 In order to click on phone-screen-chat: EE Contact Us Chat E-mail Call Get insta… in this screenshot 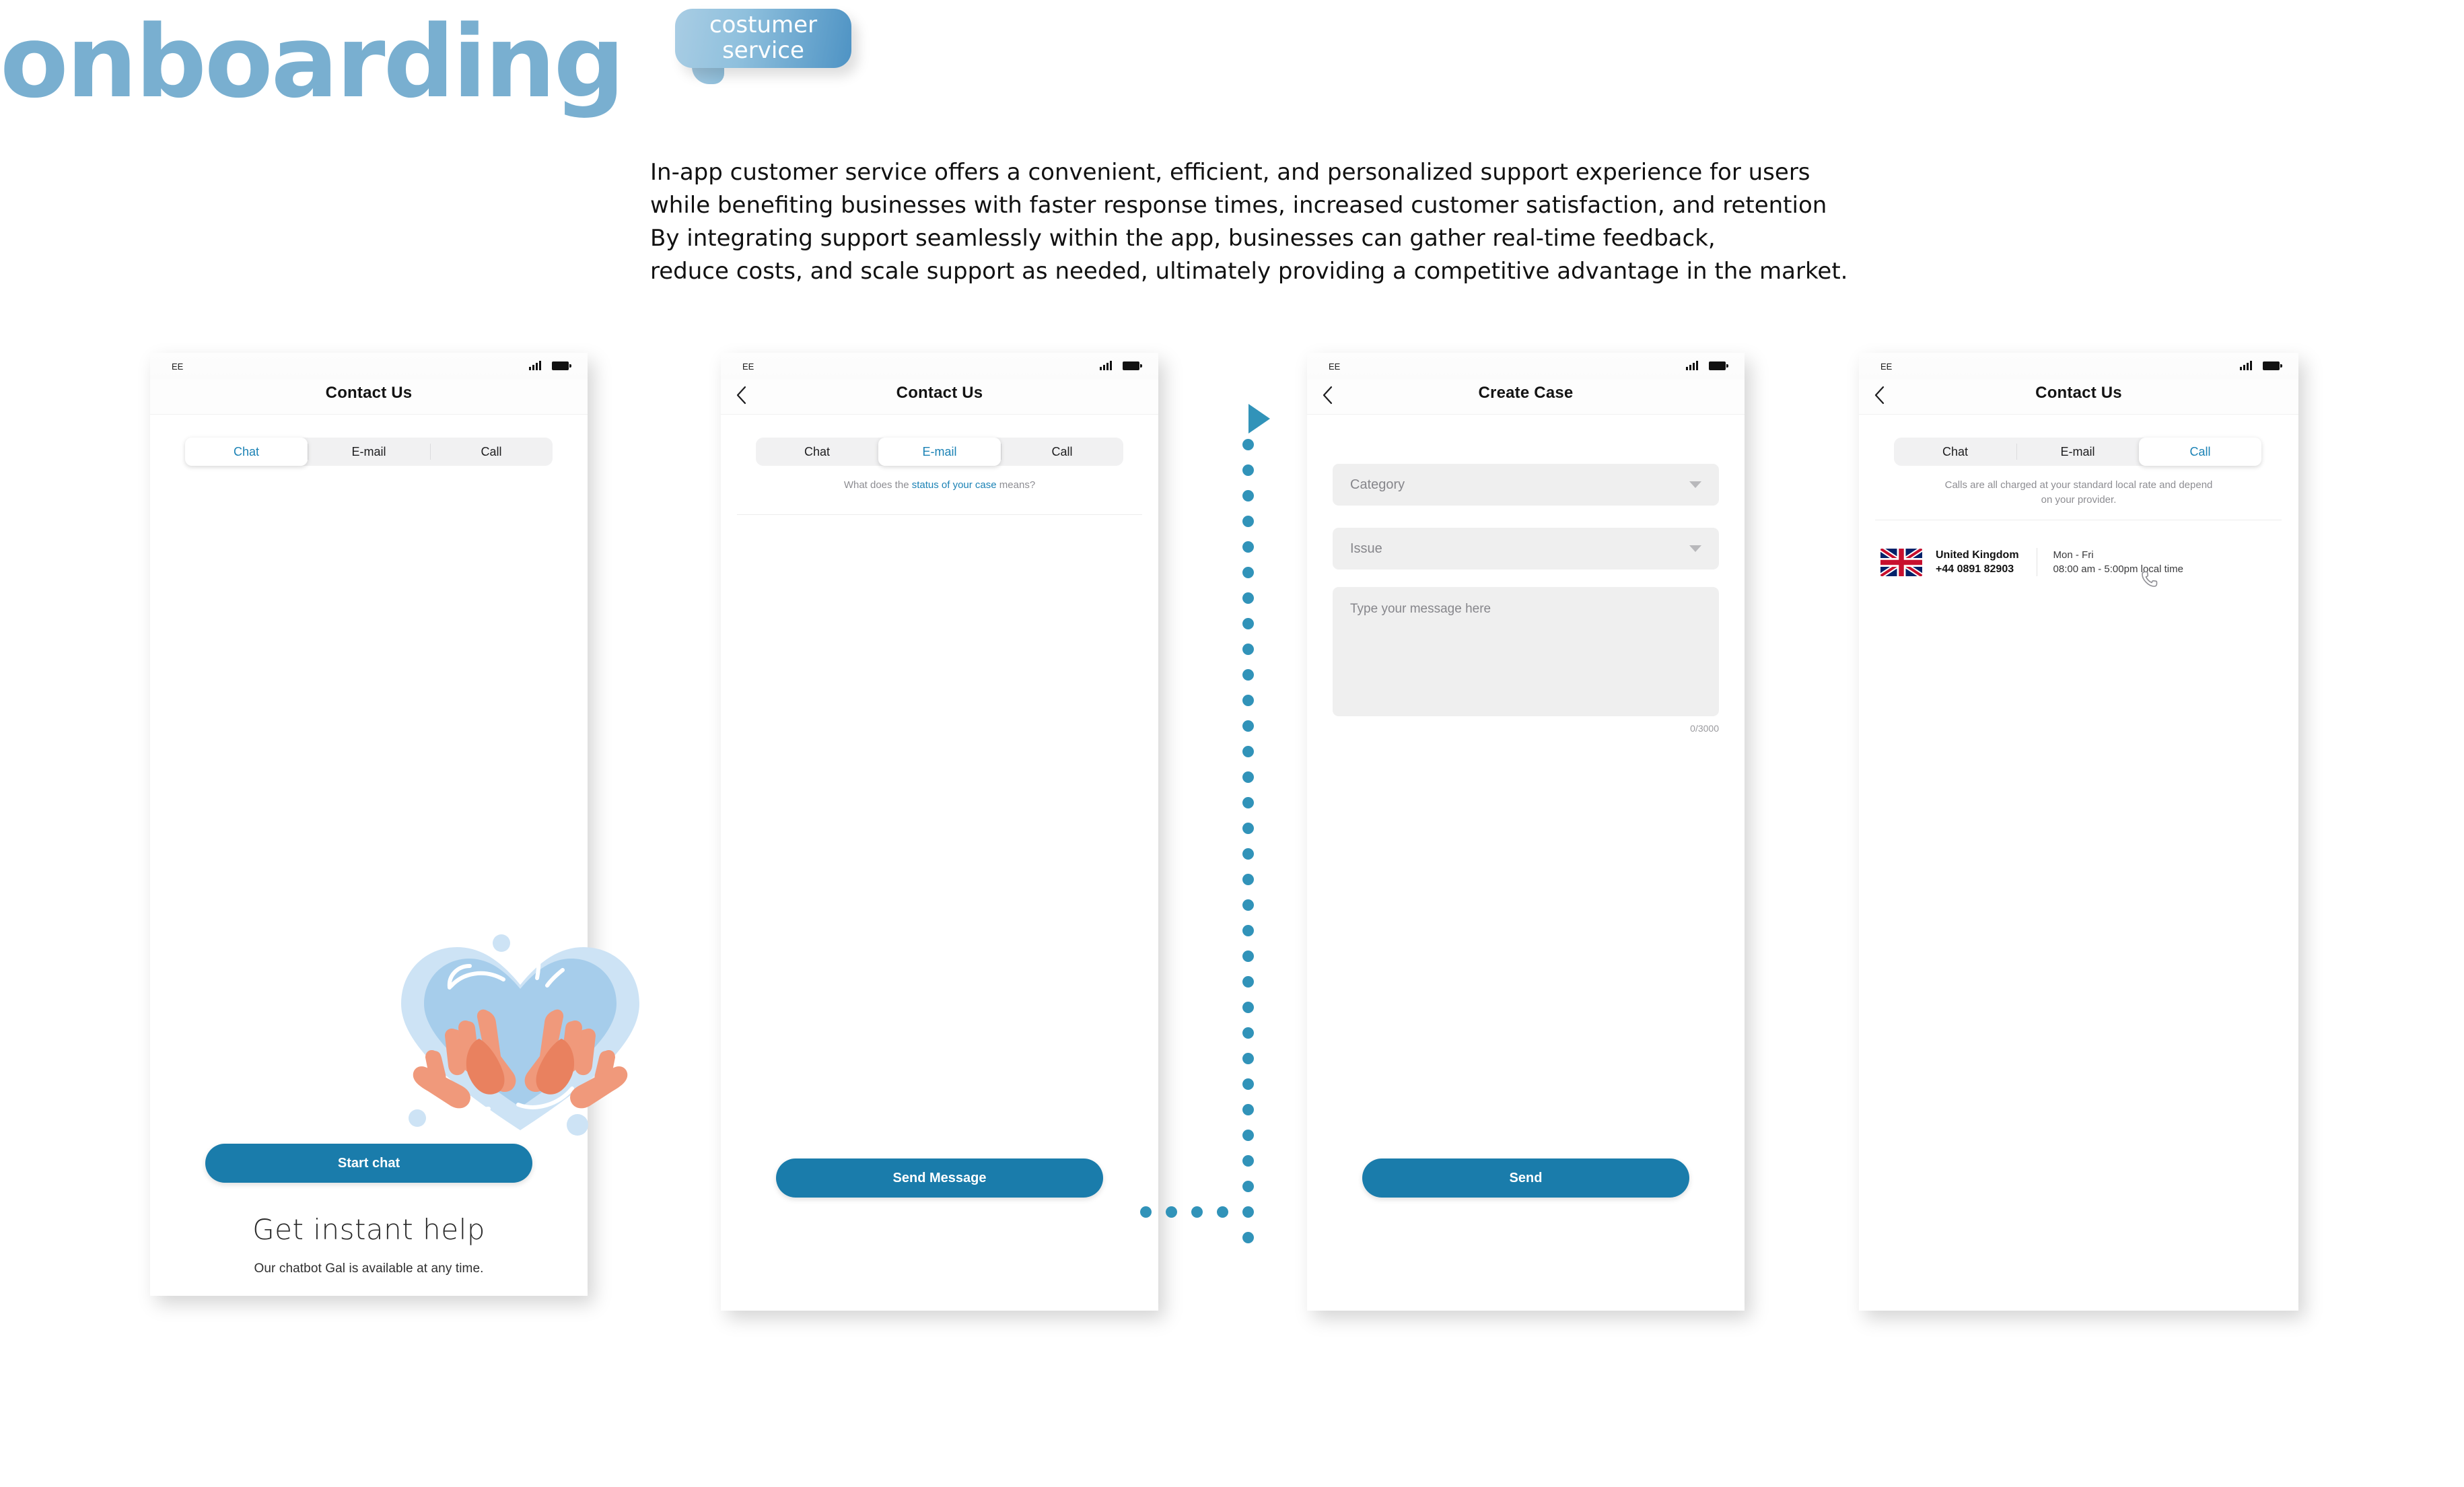, I will do `click(395, 824)`.